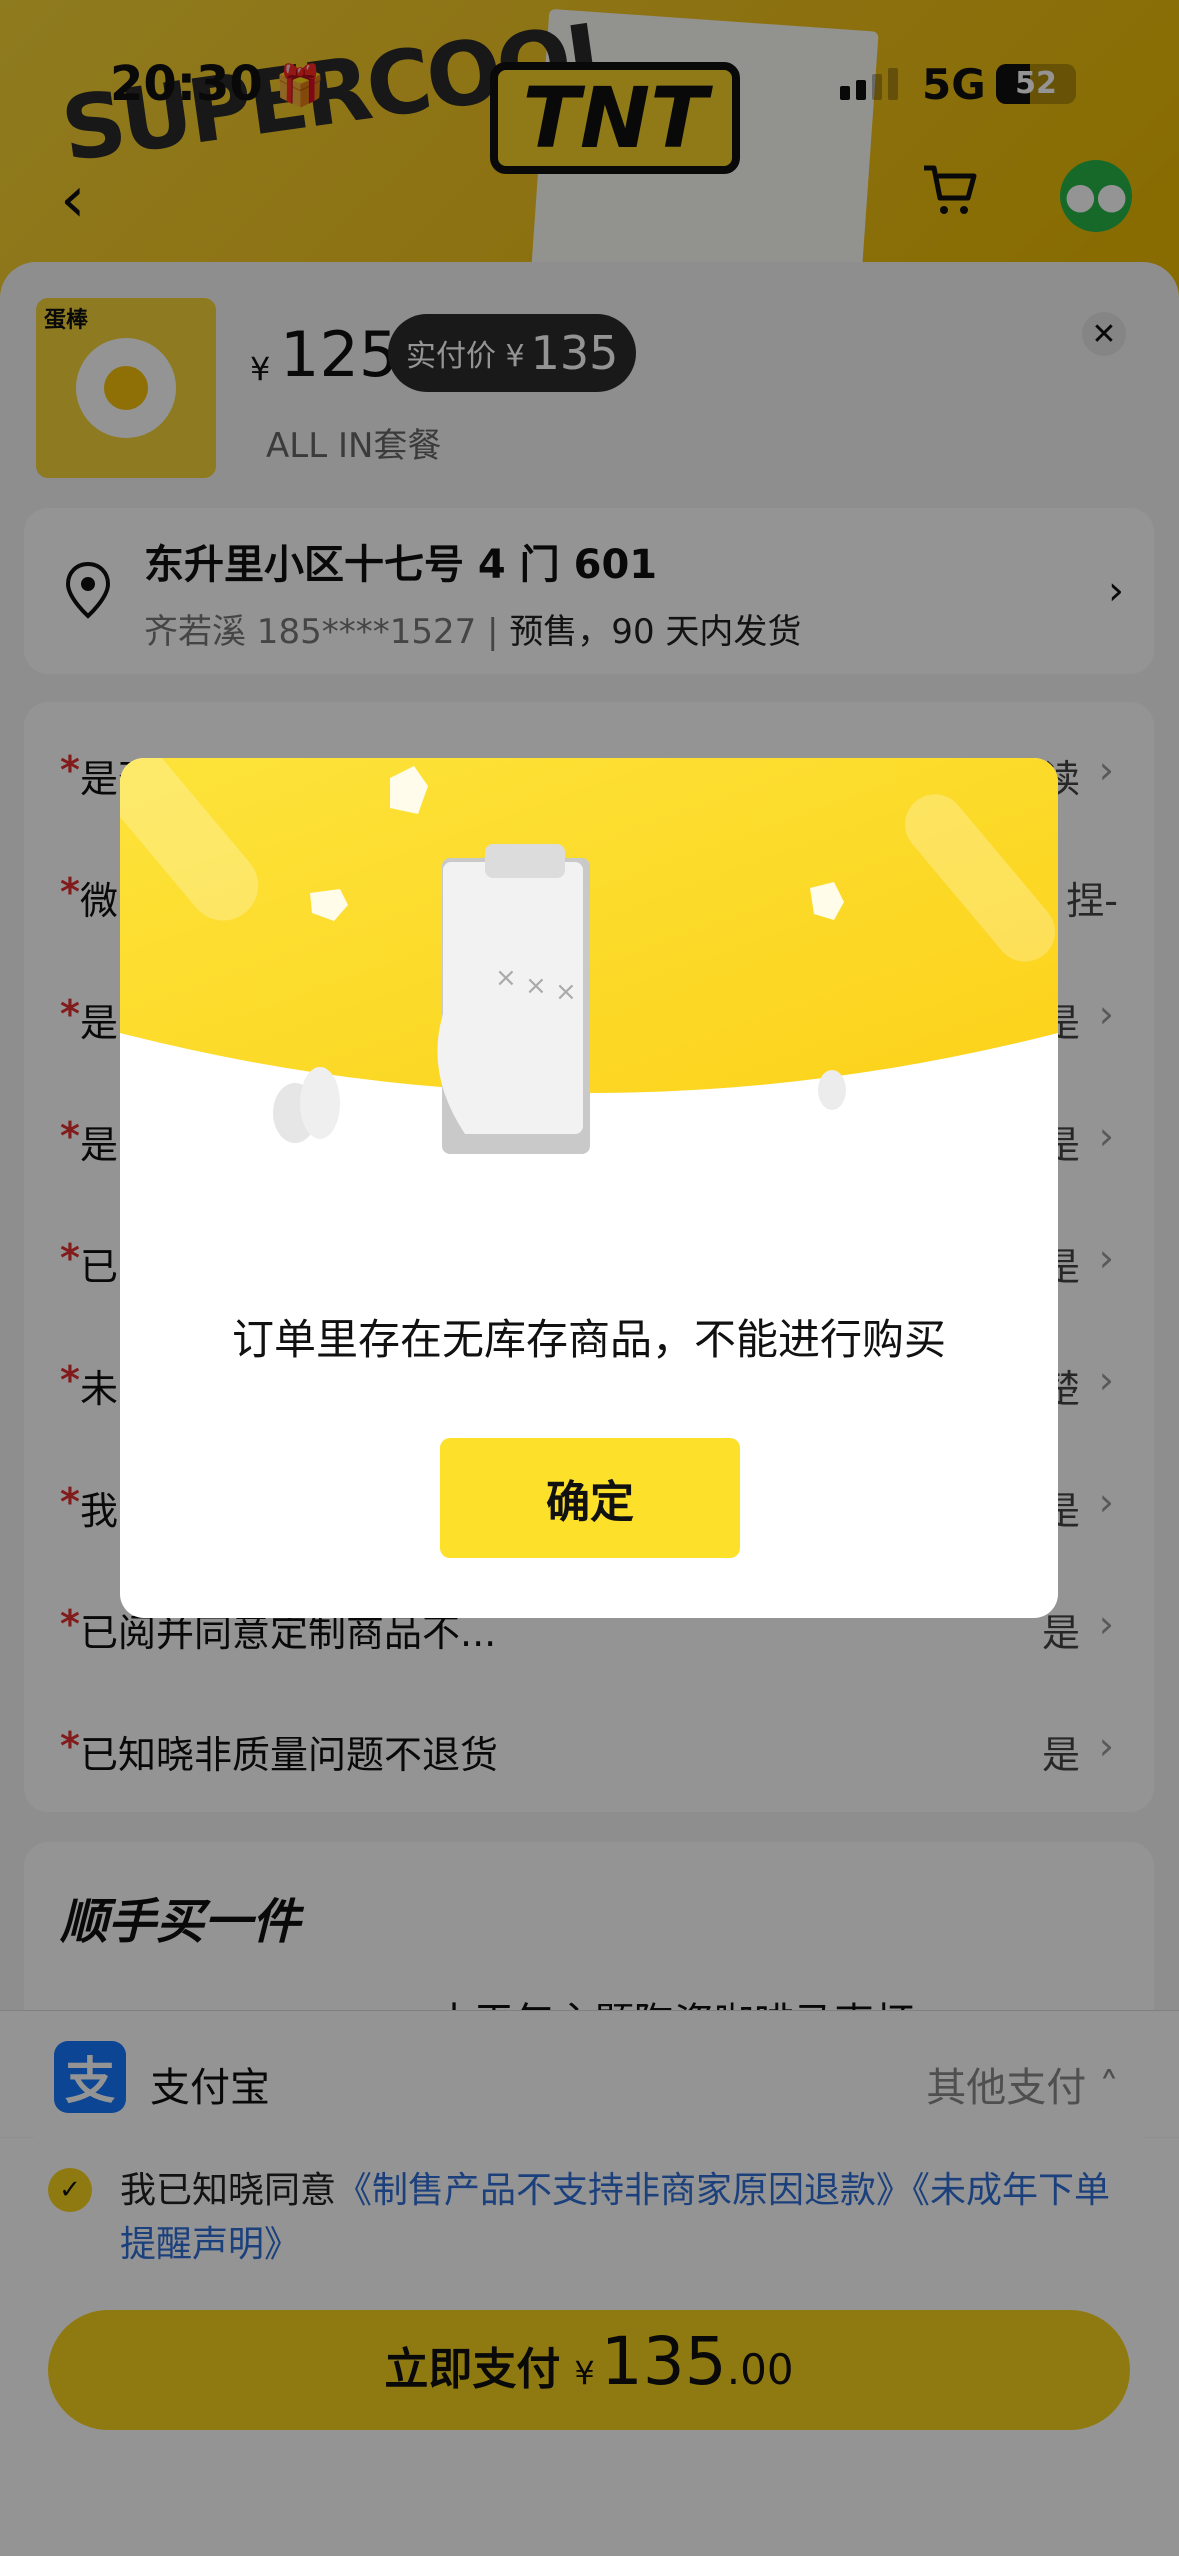 This screenshot has height=2556, width=1179. What do you see at coordinates (588, 1339) in the screenshot?
I see `dialog-message: 订单里存在无库存商品，不能进行购买` at bounding box center [588, 1339].